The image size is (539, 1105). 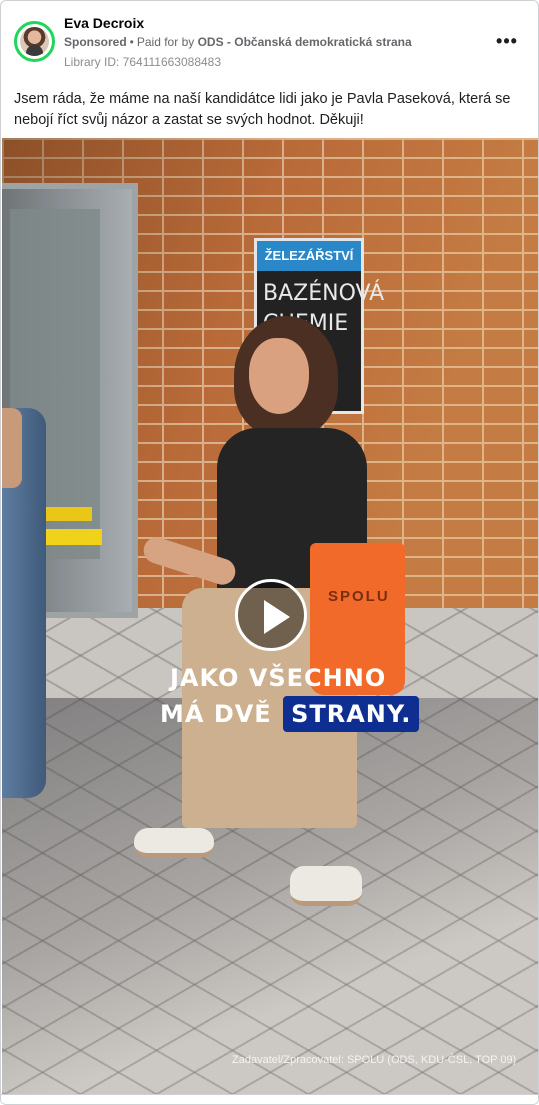 I want to click on video-caption-line2: MÁ DVĚ STRANY., so click(x=290, y=718).